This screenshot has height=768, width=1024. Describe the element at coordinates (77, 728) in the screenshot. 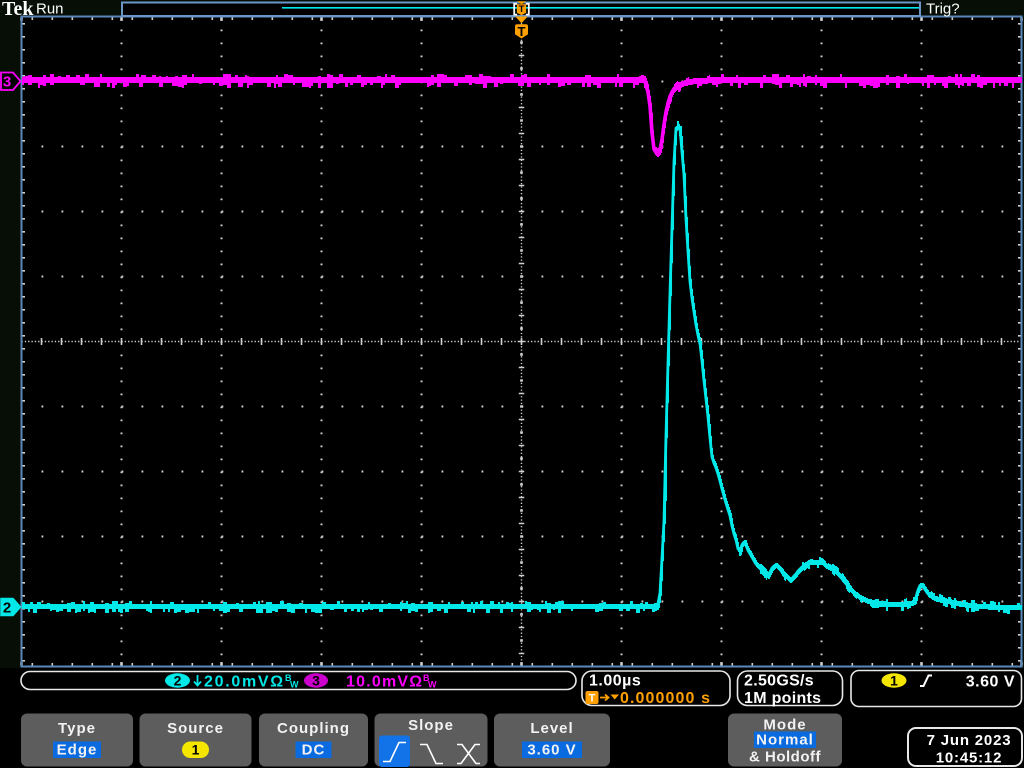

I see `svg-text: Type` at that location.